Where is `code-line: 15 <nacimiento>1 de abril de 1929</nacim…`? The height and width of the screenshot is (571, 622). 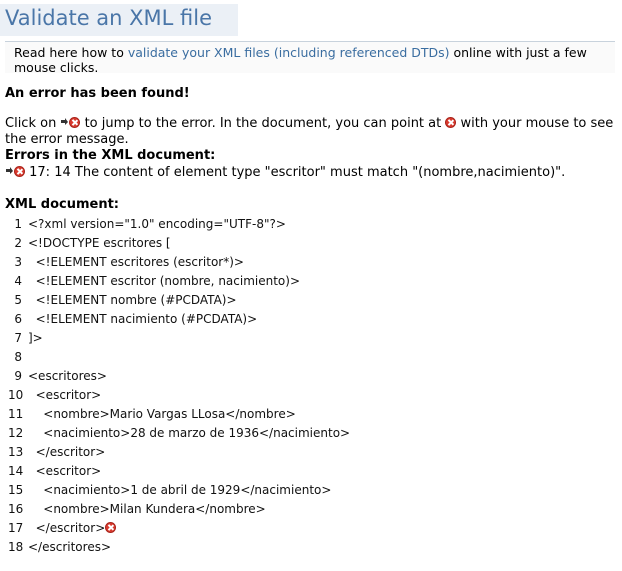 code-line: 15 <nacimiento>1 de abril de 1929</nacim… is located at coordinates (179, 490).